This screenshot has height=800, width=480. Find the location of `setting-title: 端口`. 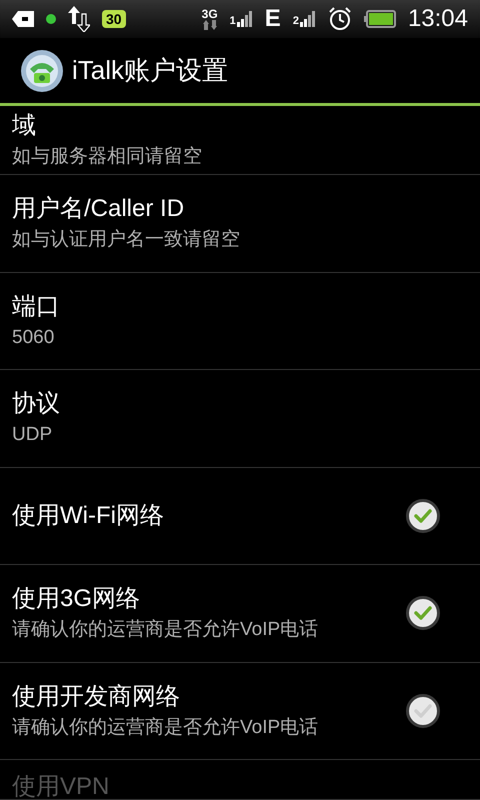

setting-title: 端口 is located at coordinates (36, 307).